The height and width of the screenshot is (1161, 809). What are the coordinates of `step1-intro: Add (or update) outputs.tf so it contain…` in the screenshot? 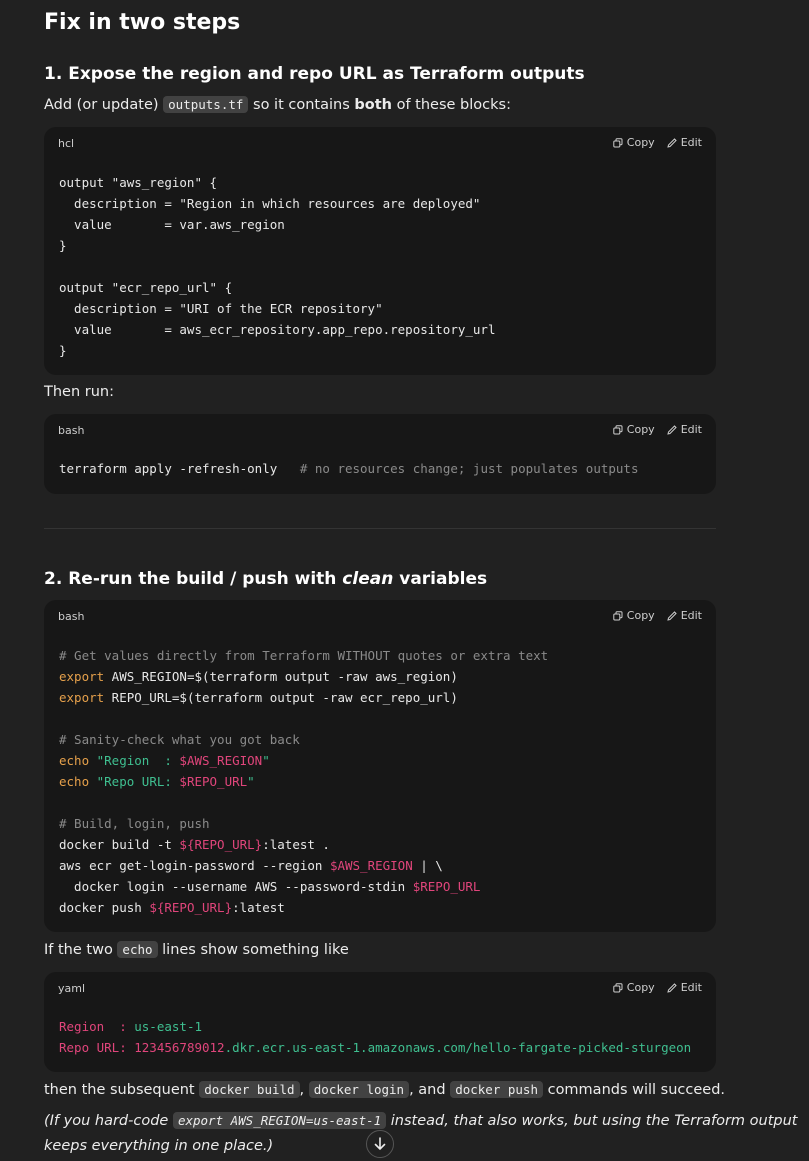 It's located at (277, 104).